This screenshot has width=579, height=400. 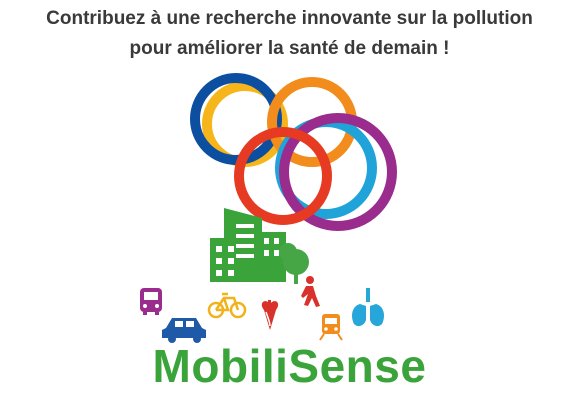 What do you see at coordinates (310, 291) in the screenshot?
I see `pedestrian-icon` at bounding box center [310, 291].